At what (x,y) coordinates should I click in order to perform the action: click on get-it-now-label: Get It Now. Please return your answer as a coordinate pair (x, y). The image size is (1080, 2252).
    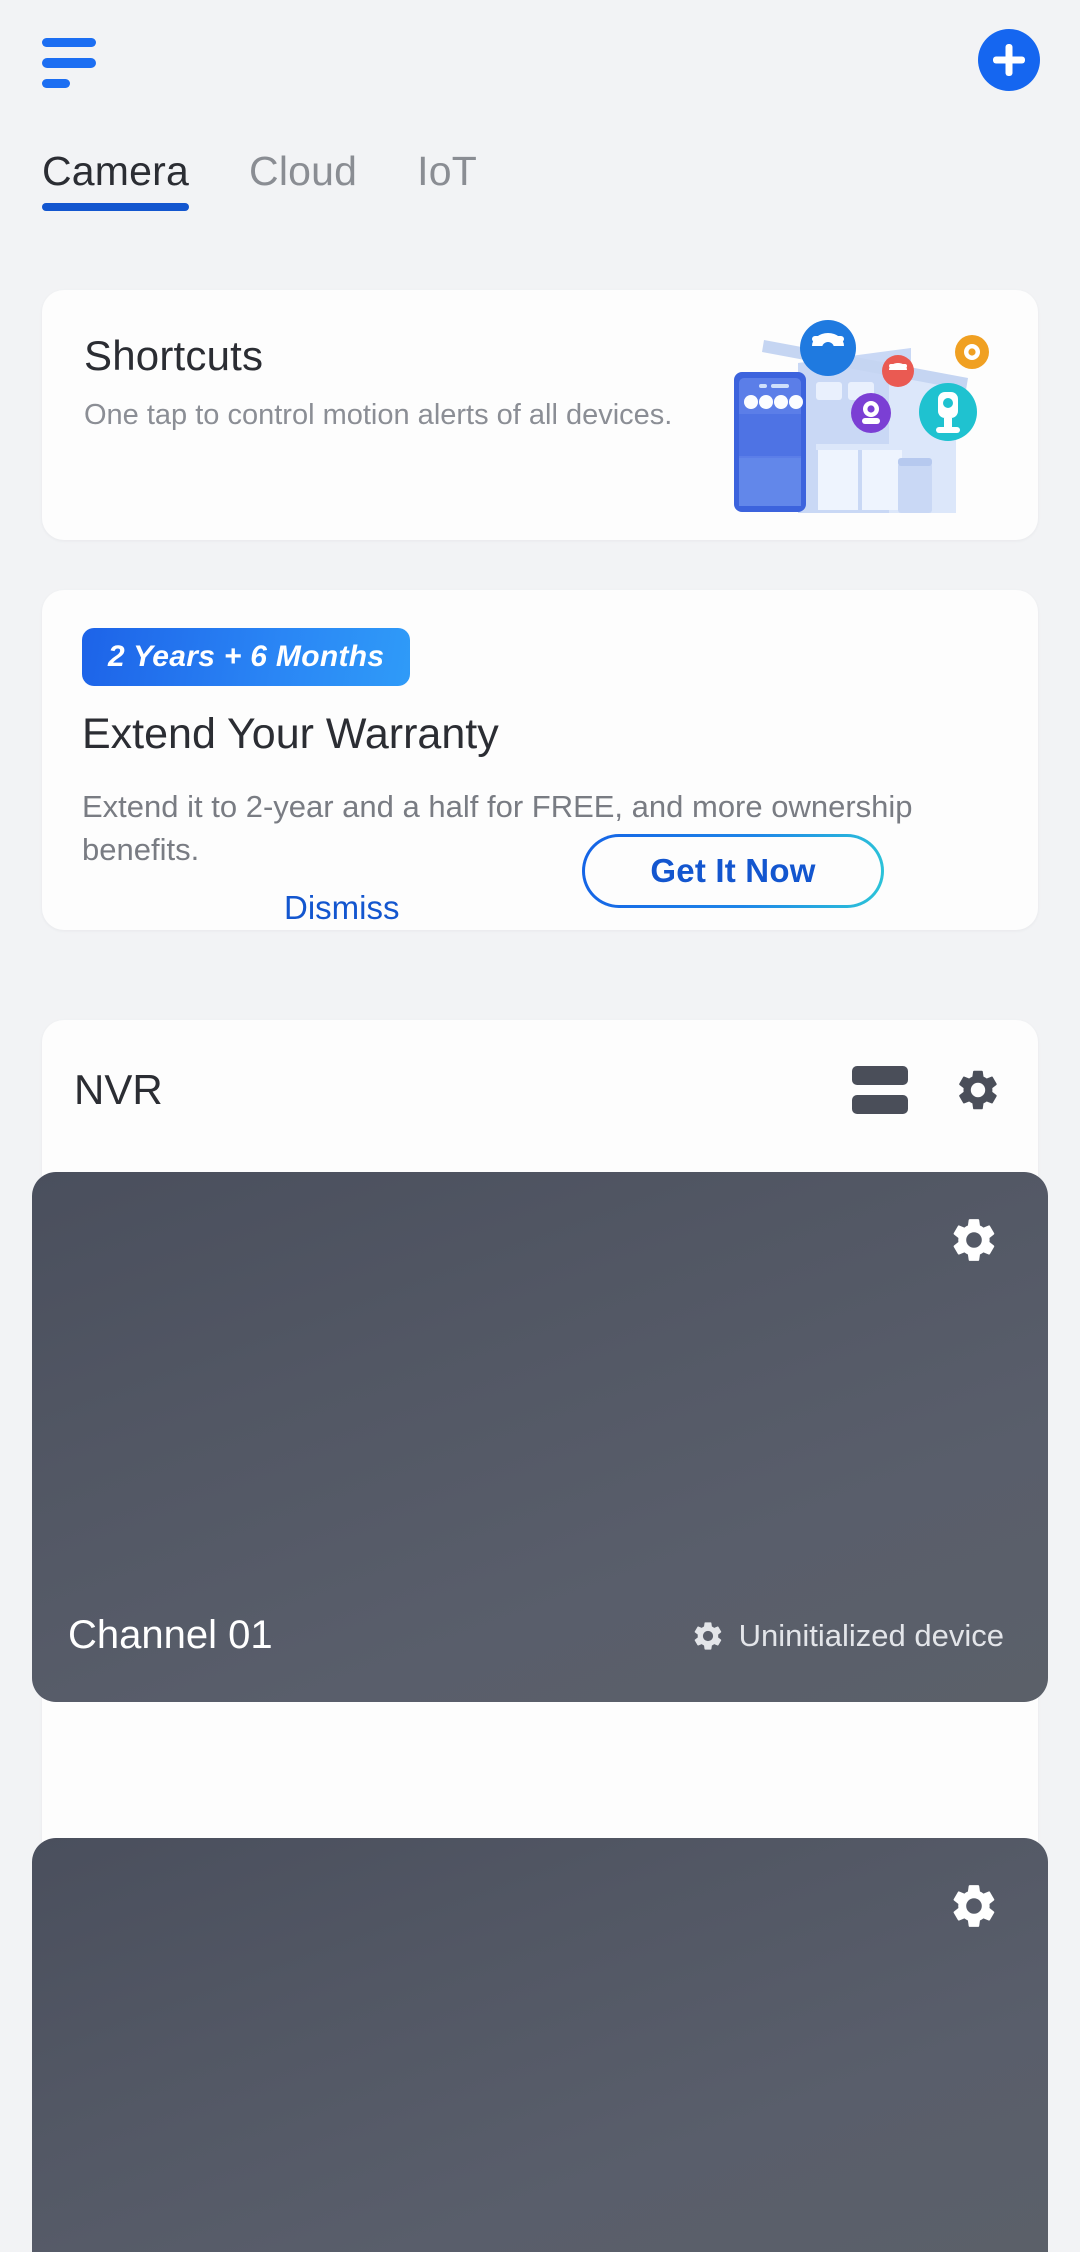
    Looking at the image, I should click on (733, 871).